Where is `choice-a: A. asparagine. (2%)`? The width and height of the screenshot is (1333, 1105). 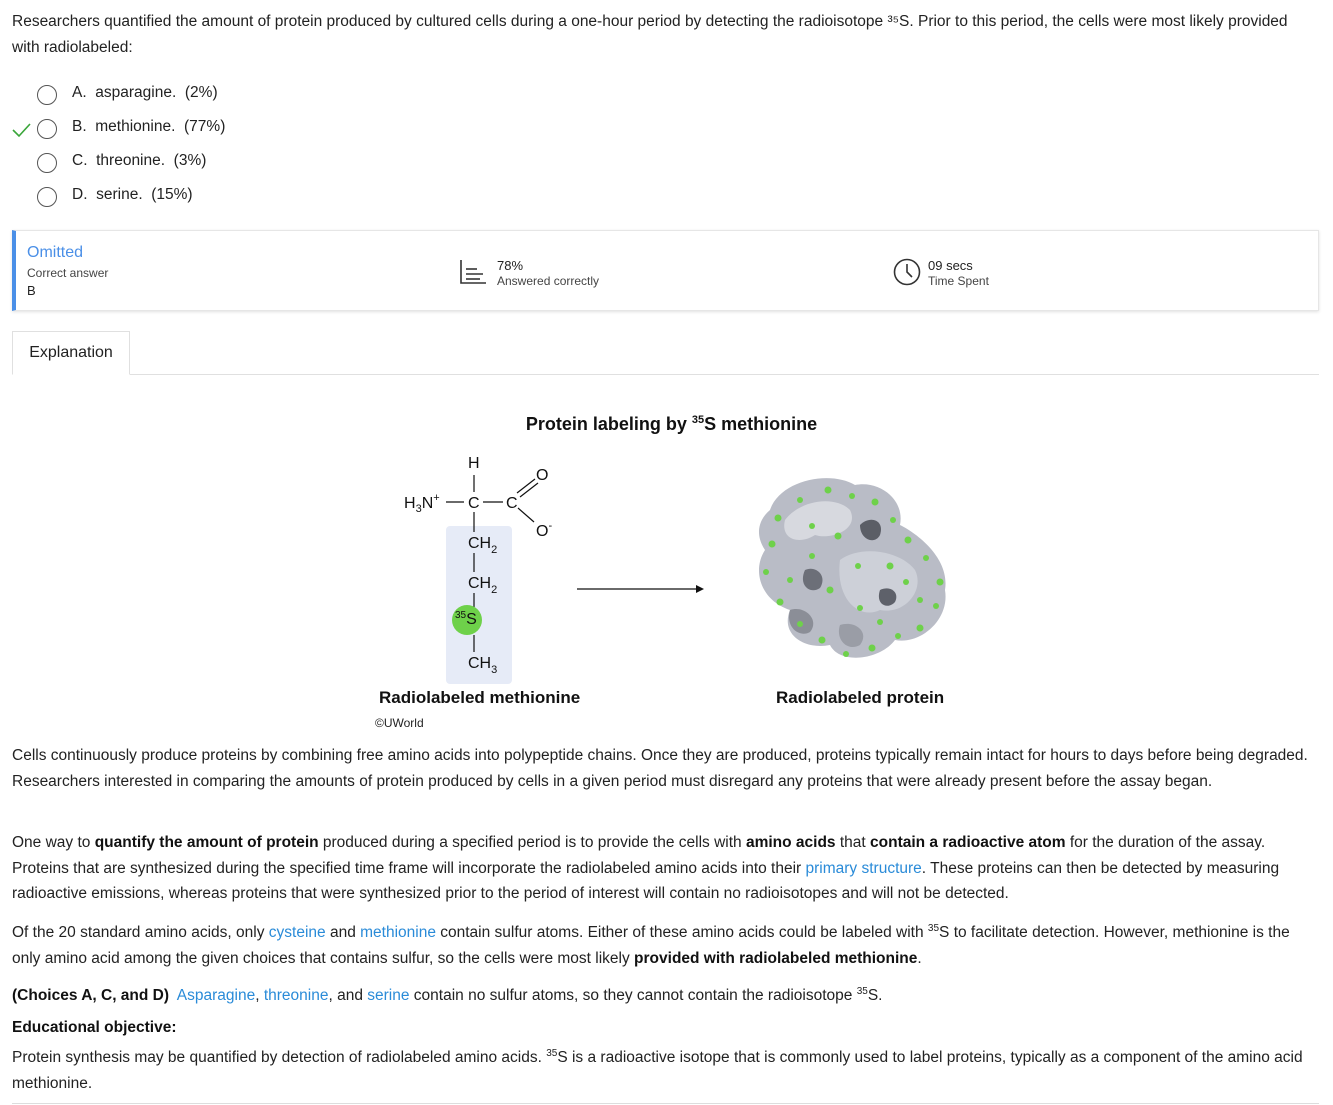
choice-a: A. asparagine. (2%) is located at coordinates (200, 96).